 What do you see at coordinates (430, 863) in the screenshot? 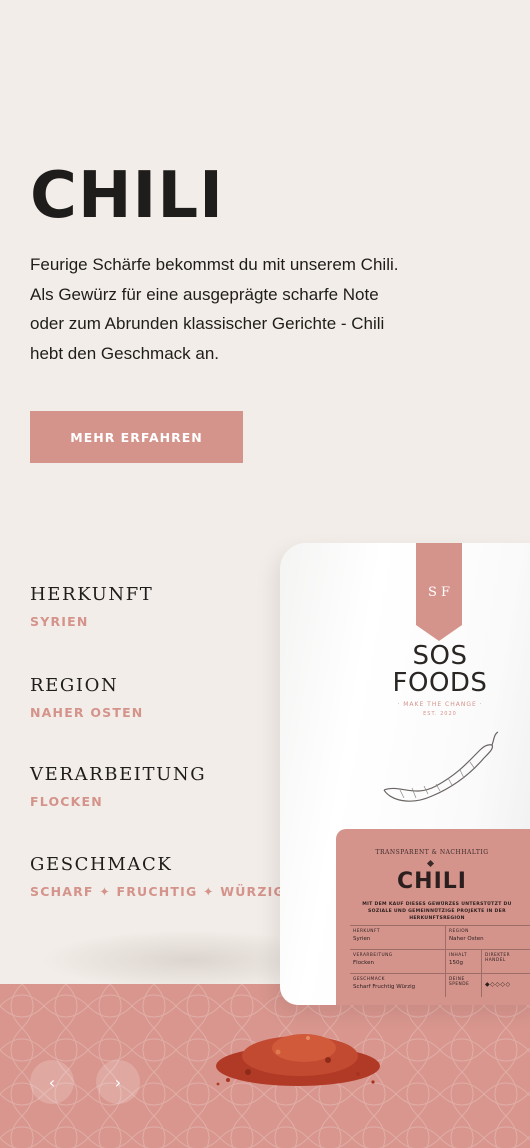
I see `diamond-icon` at bounding box center [430, 863].